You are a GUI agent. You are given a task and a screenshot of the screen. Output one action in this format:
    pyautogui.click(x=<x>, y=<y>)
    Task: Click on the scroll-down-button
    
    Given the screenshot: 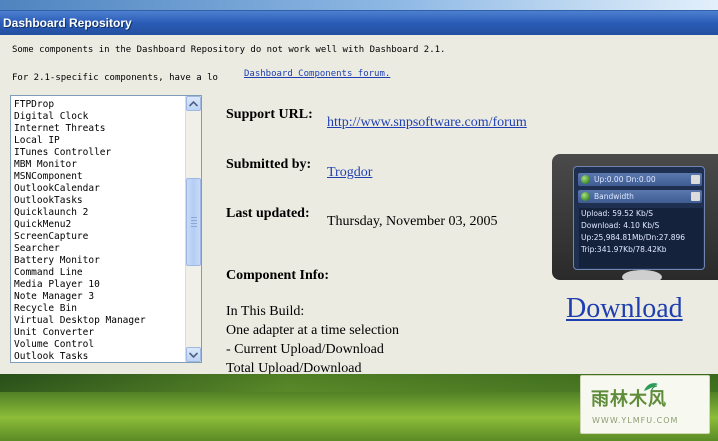 What is the action you would take?
    pyautogui.click(x=193, y=354)
    